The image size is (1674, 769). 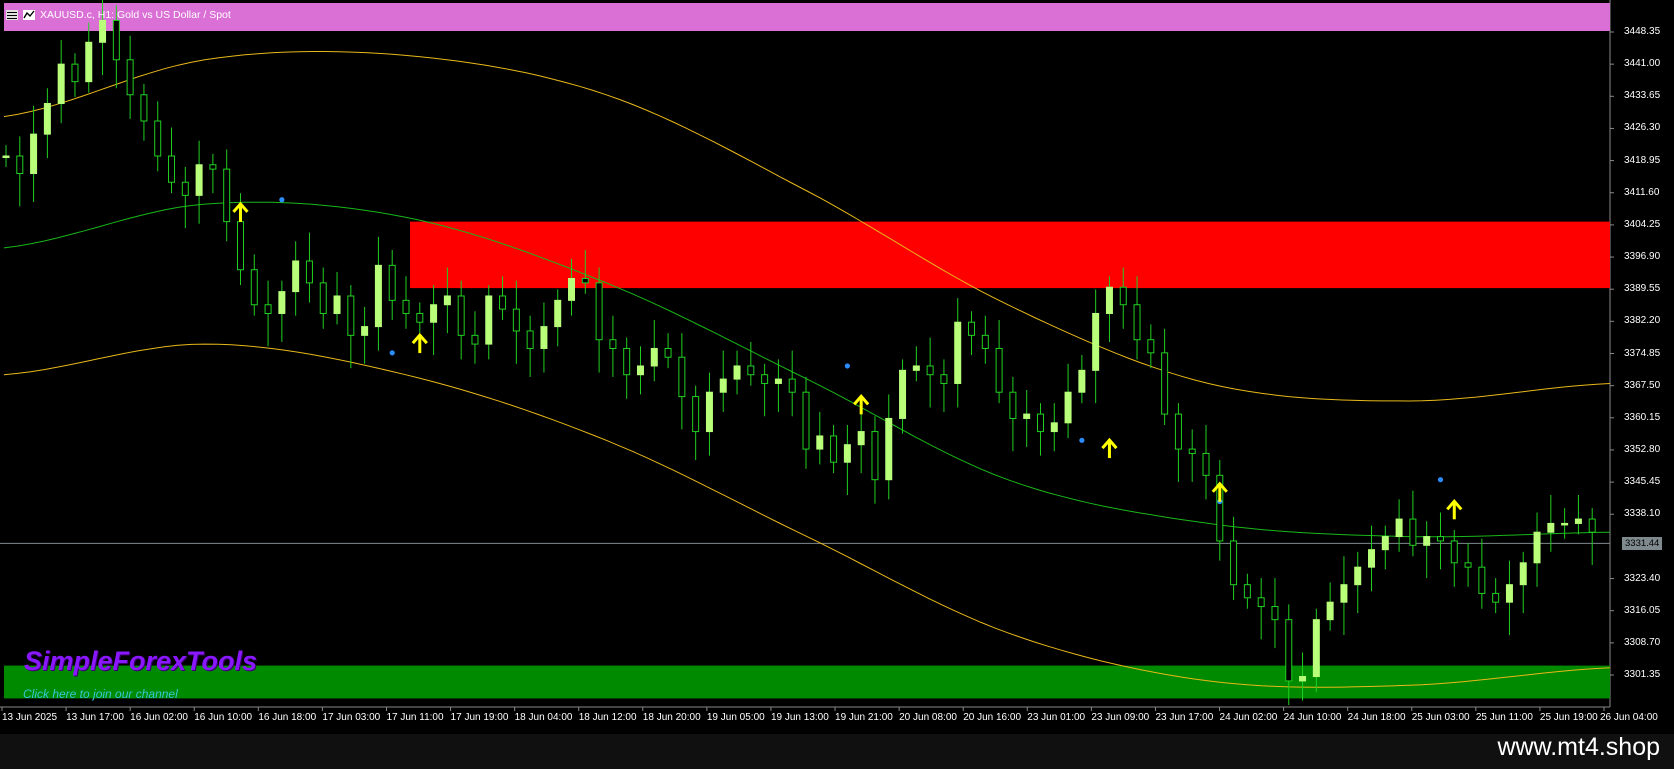 I want to click on price-tick-label: 3308.70, so click(x=1642, y=642).